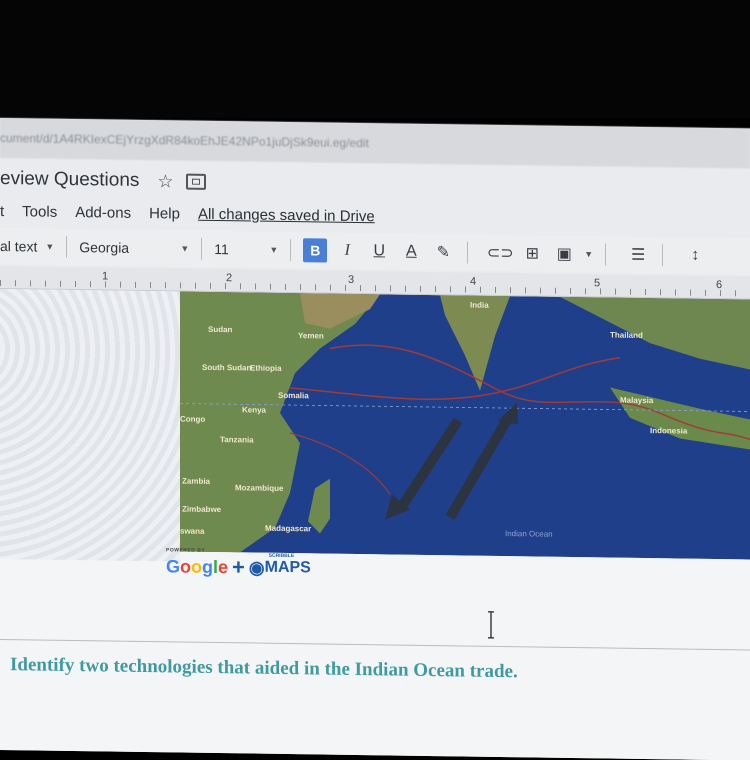 This screenshot has height=760, width=750. What do you see at coordinates (202, 510) in the screenshot?
I see `map-label: Zimbabwe` at bounding box center [202, 510].